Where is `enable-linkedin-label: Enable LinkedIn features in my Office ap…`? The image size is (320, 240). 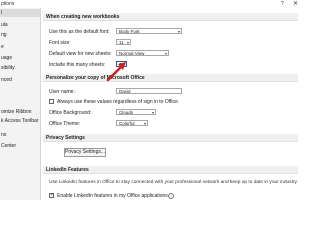 enable-linkedin-label: Enable LinkedIn features in my Office ap… is located at coordinates (112, 196).